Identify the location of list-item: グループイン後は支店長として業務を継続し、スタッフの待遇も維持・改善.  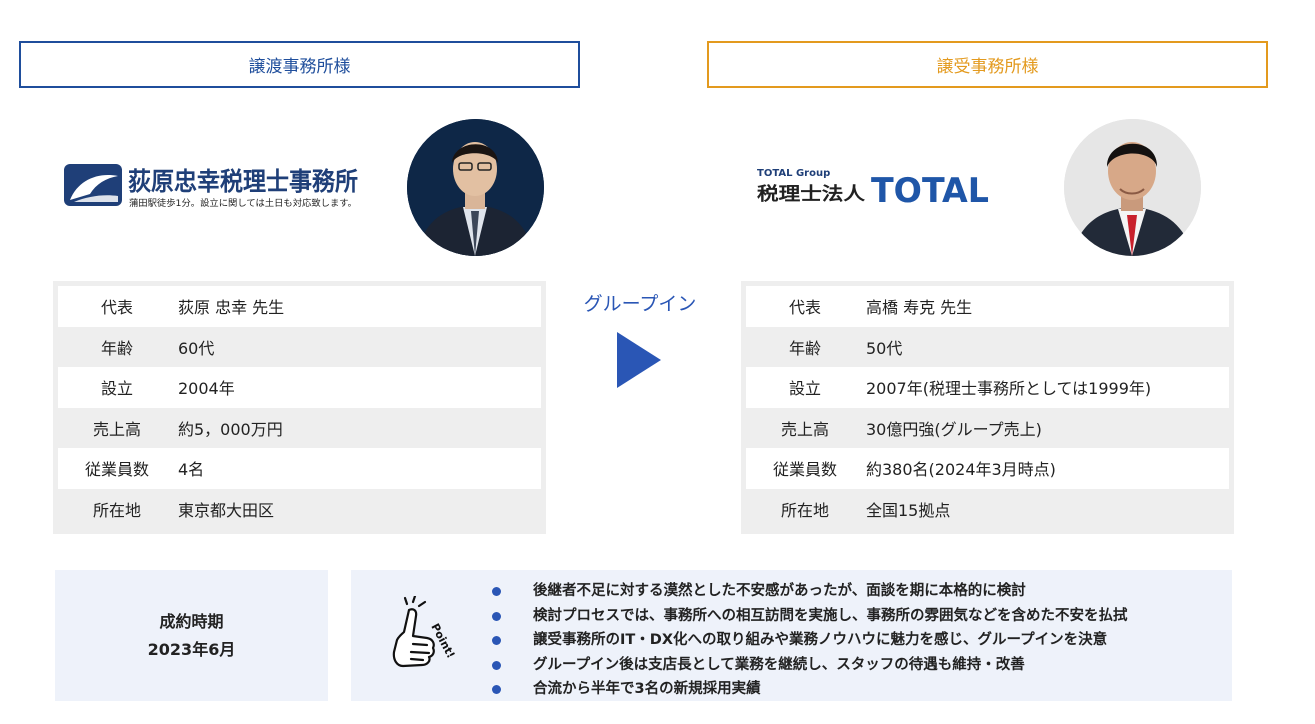
(808, 665).